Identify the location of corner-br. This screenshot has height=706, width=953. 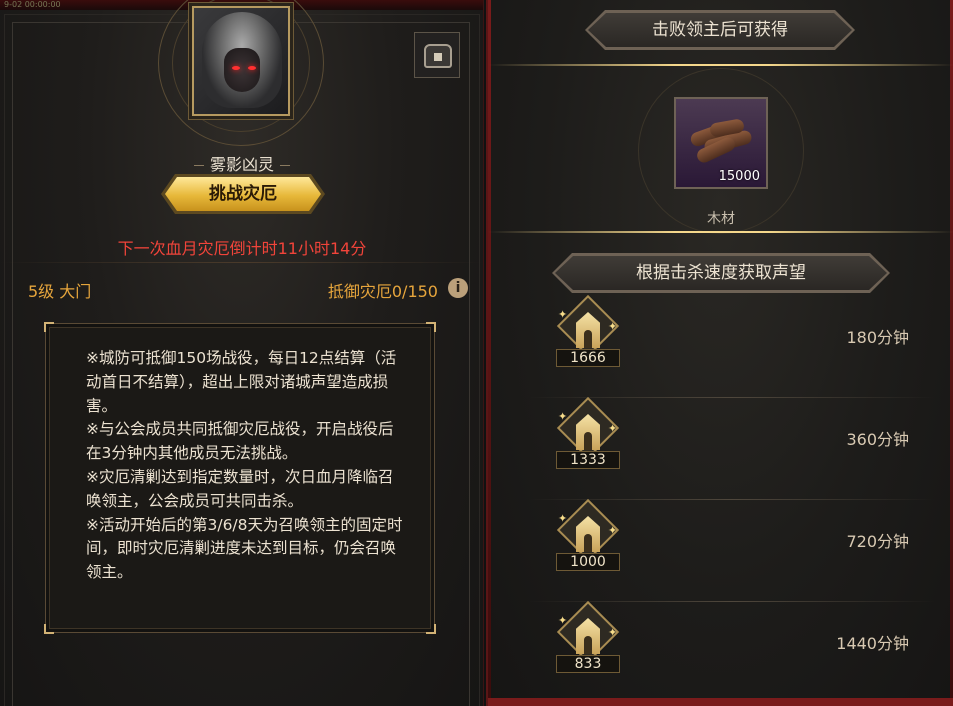
(431, 629).